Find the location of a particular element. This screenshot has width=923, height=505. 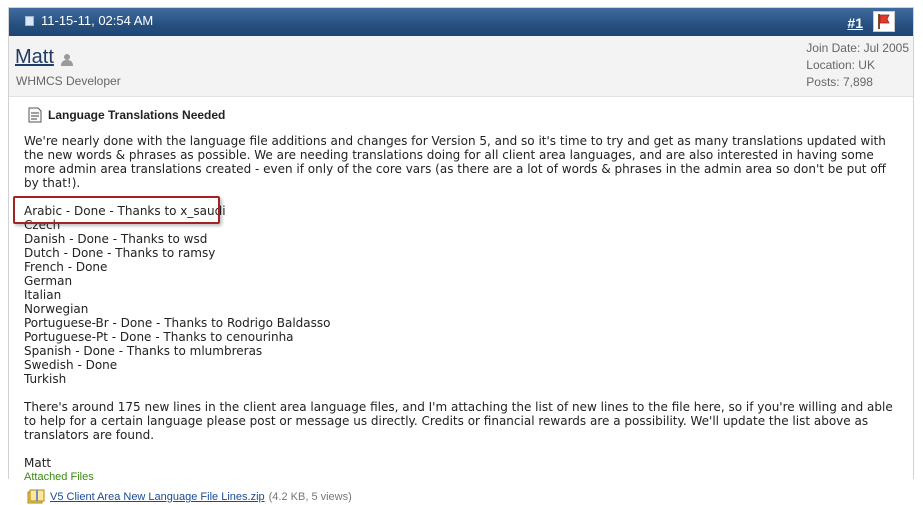

user-offline-icon is located at coordinates (67, 60).